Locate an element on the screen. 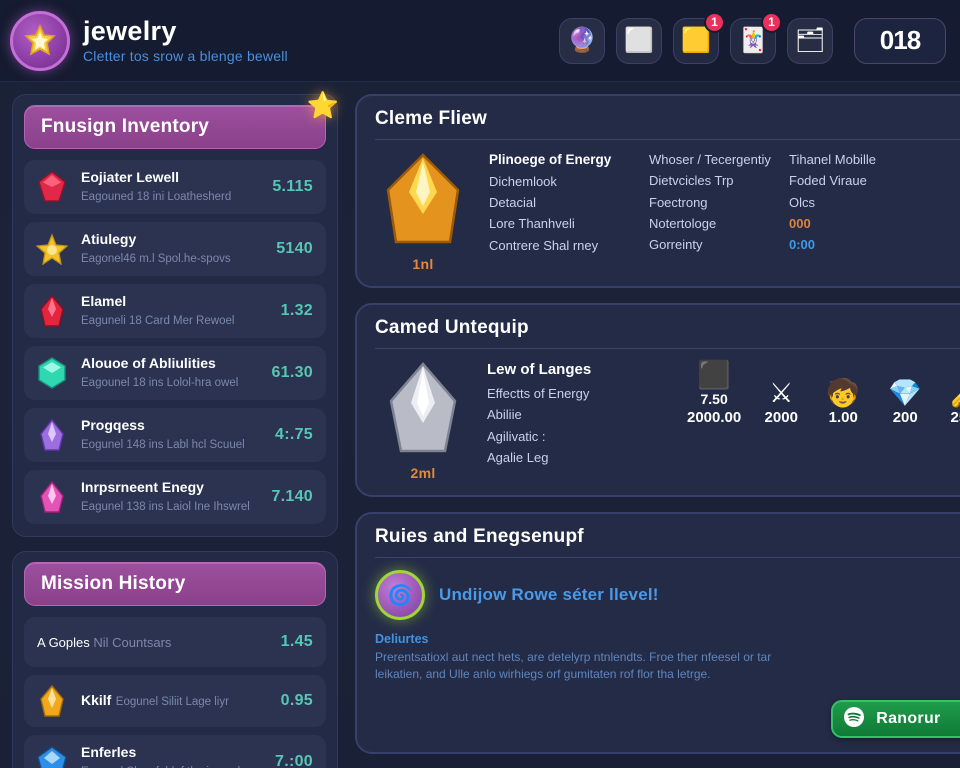 This screenshot has width=960, height=768. silver-crystal-icon is located at coordinates (423, 411).